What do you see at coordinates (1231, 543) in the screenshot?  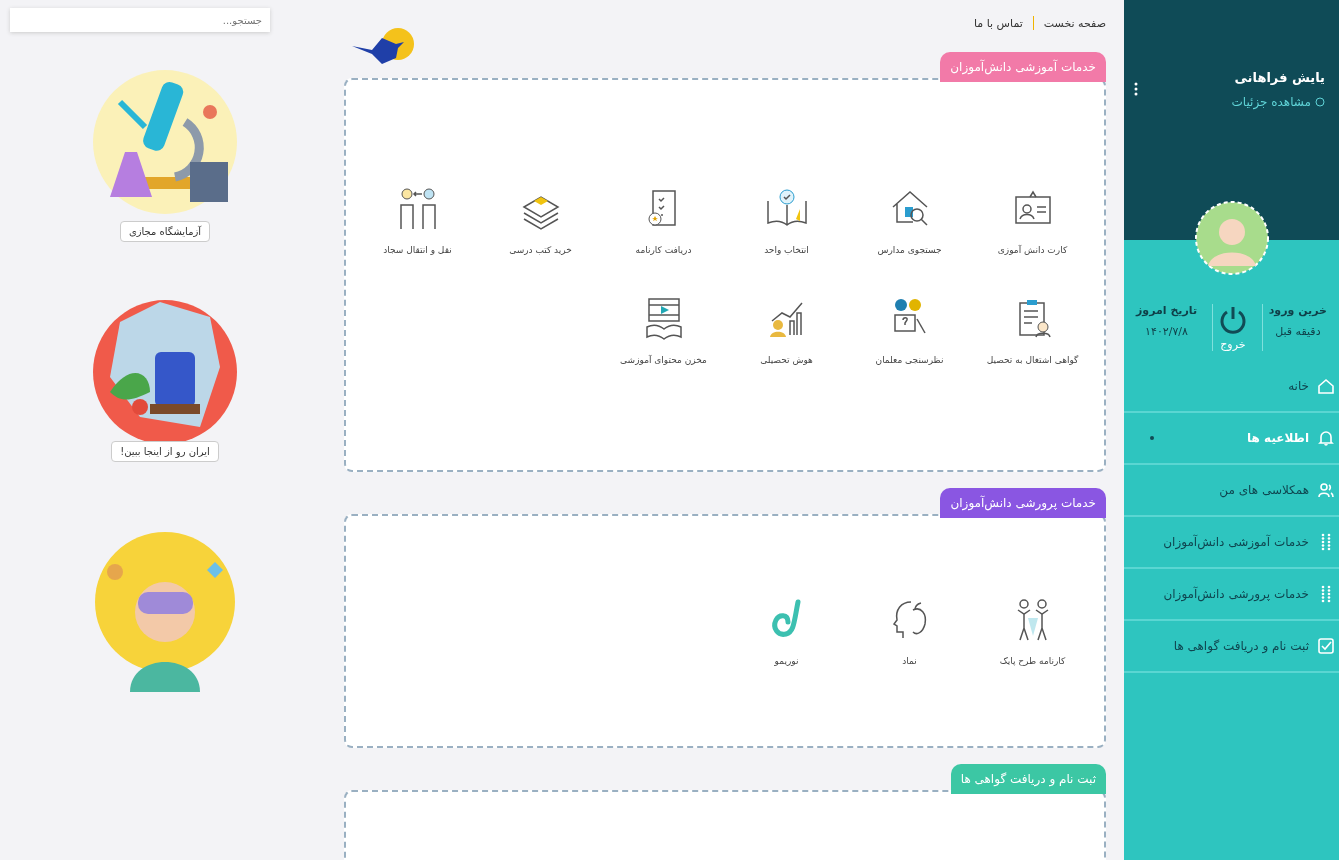 I see `menu-item: خدمات آموزشی دانش‌آموزان` at bounding box center [1231, 543].